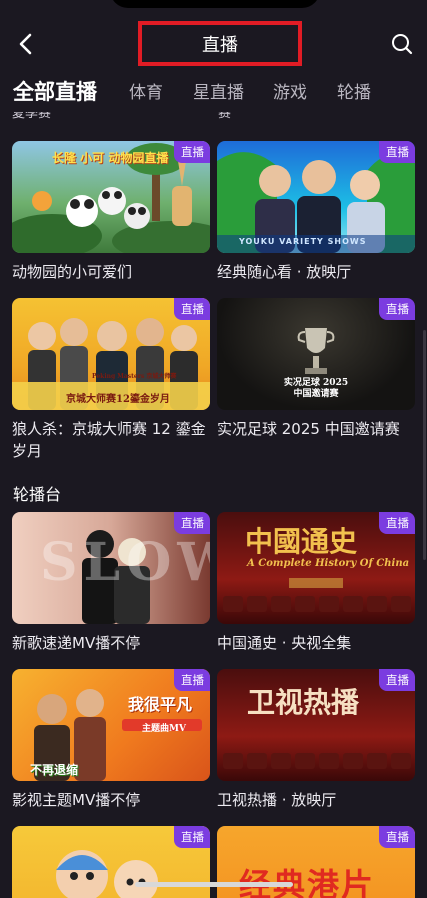  What do you see at coordinates (284, 643) in the screenshot?
I see `card-title: 中国通史 · 央视全集` at bounding box center [284, 643].